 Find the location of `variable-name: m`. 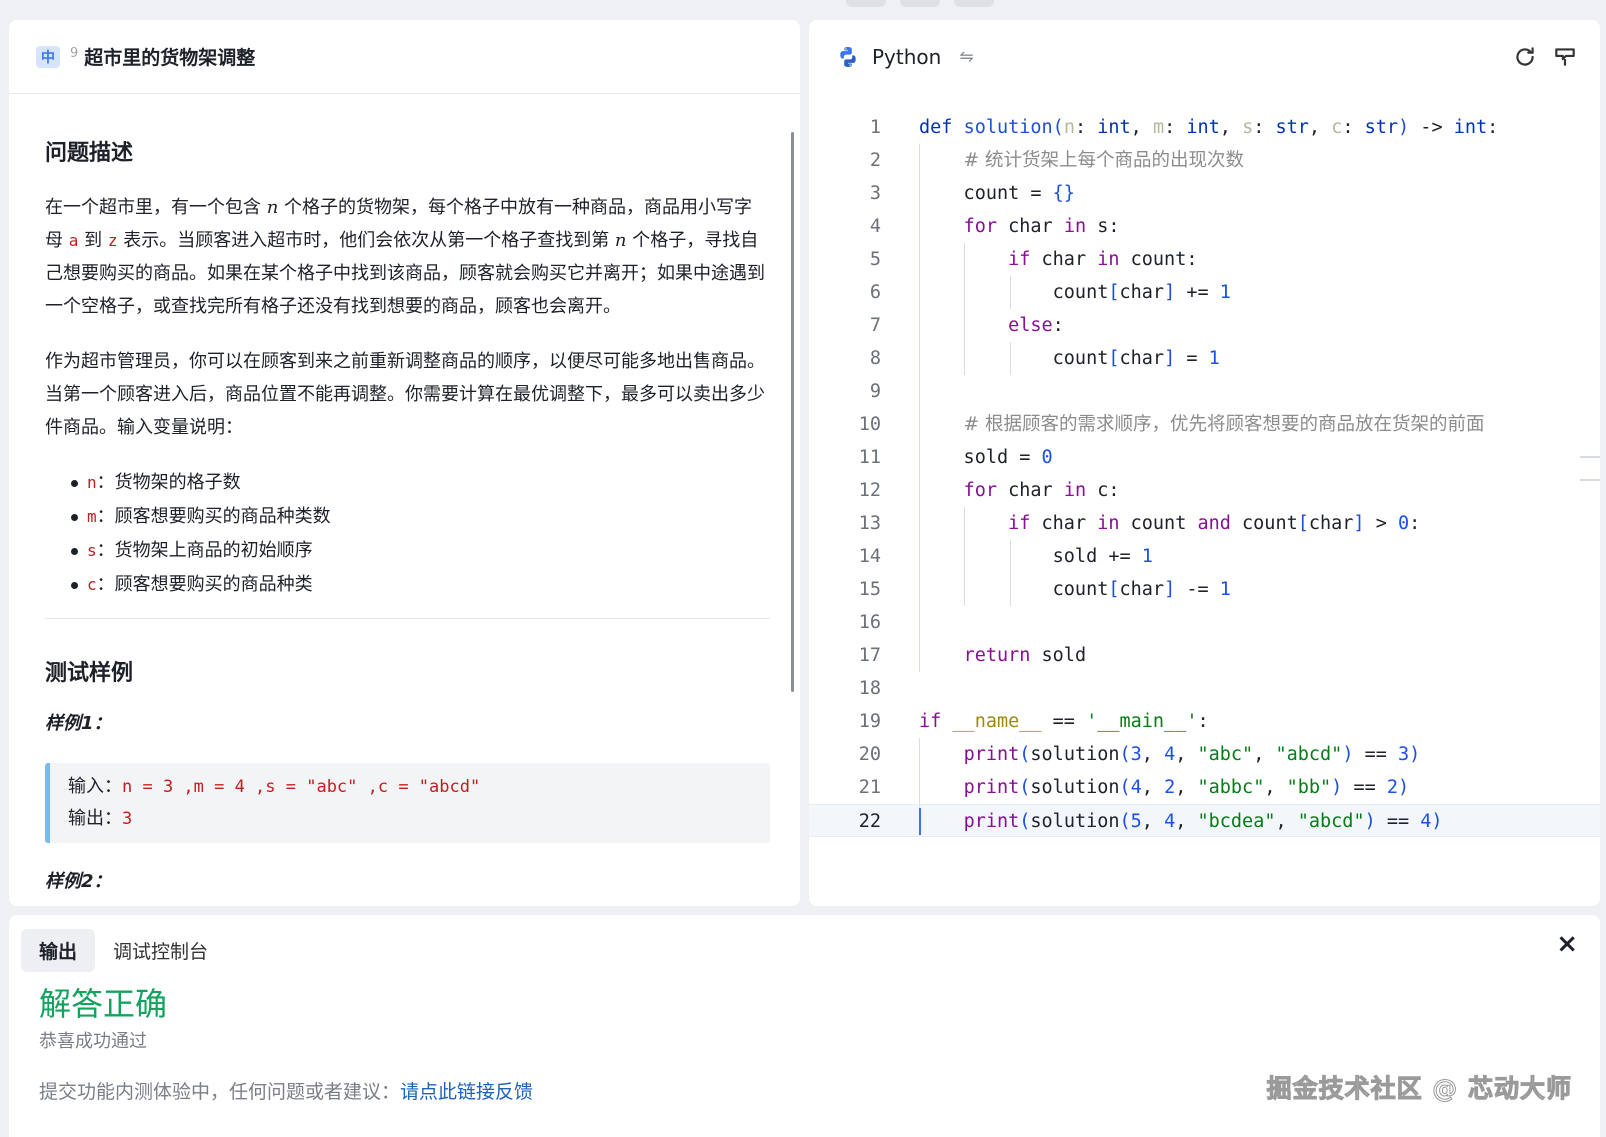

variable-name: m is located at coordinates (92, 516).